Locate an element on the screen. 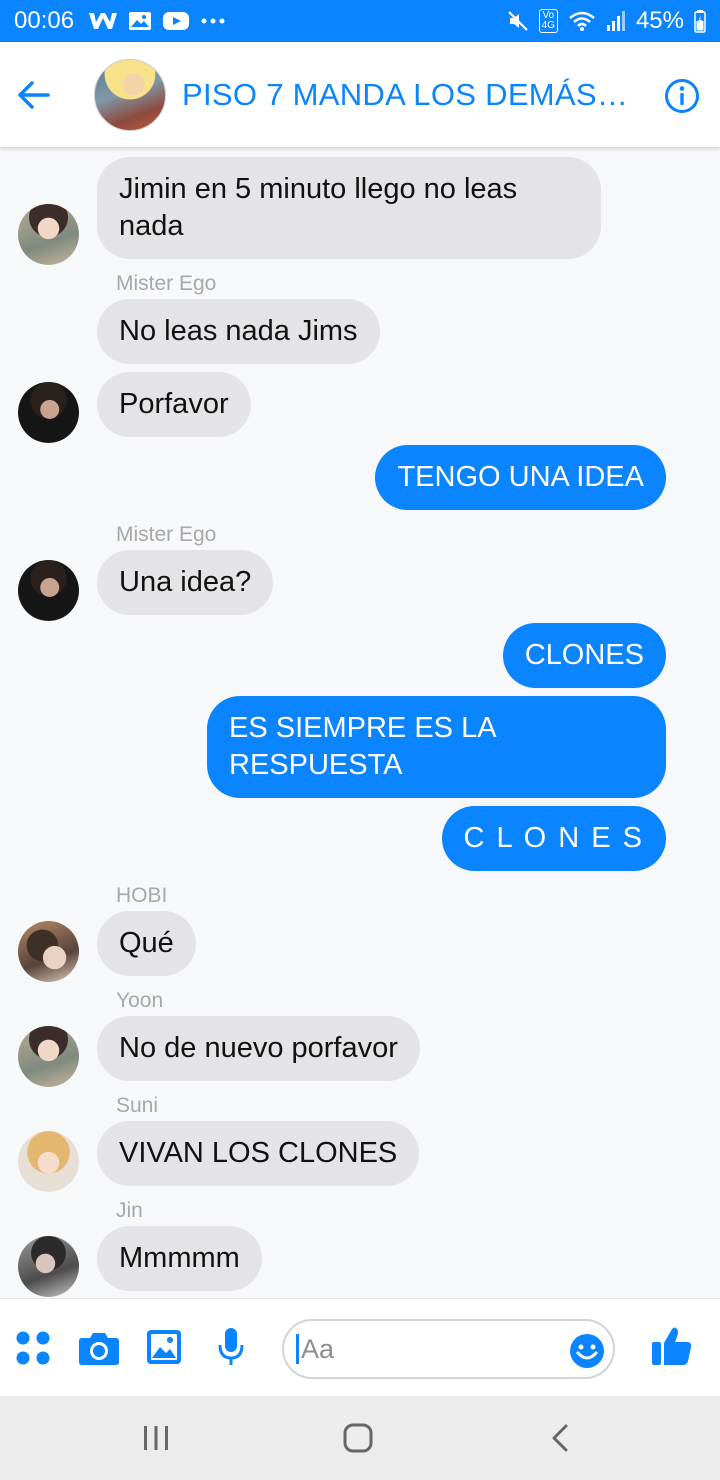  message-input-container is located at coordinates (448, 1349).